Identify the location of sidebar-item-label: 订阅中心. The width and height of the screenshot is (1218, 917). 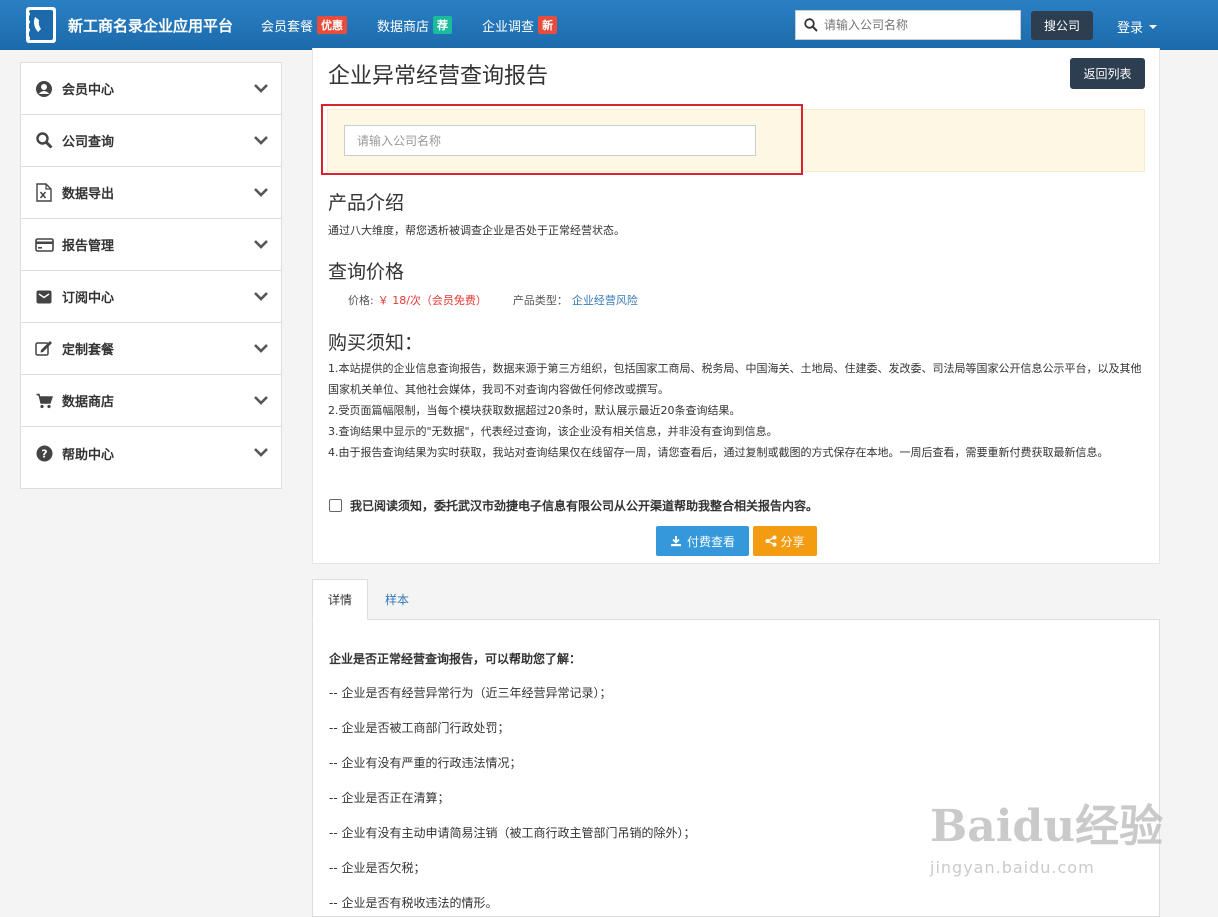
(88, 298).